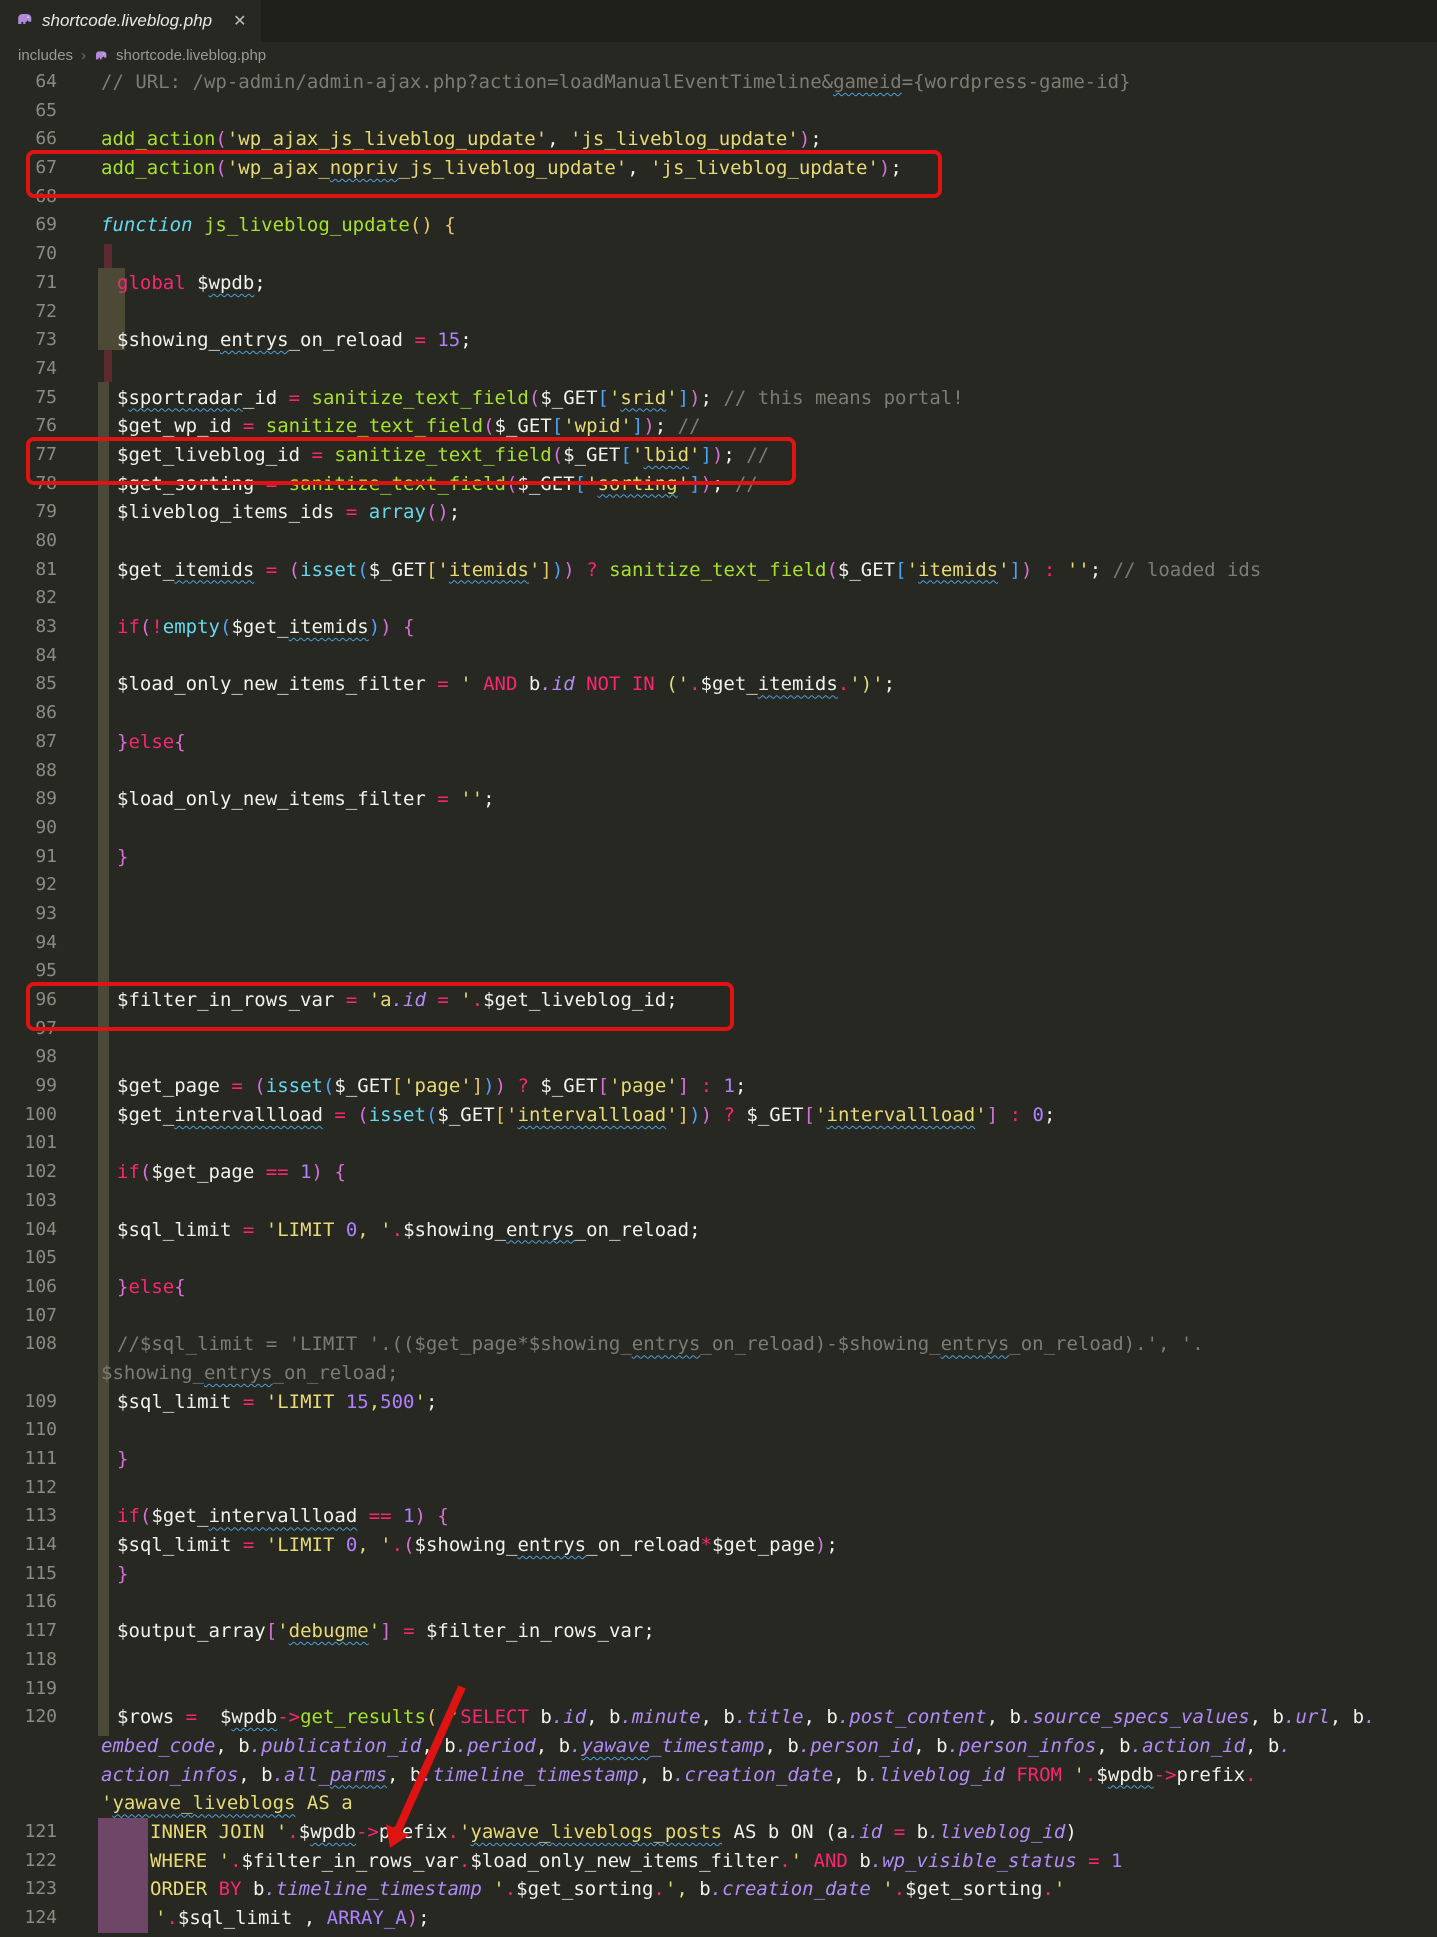 The height and width of the screenshot is (1937, 1437). I want to click on code-line-91: 91}, so click(718, 857).